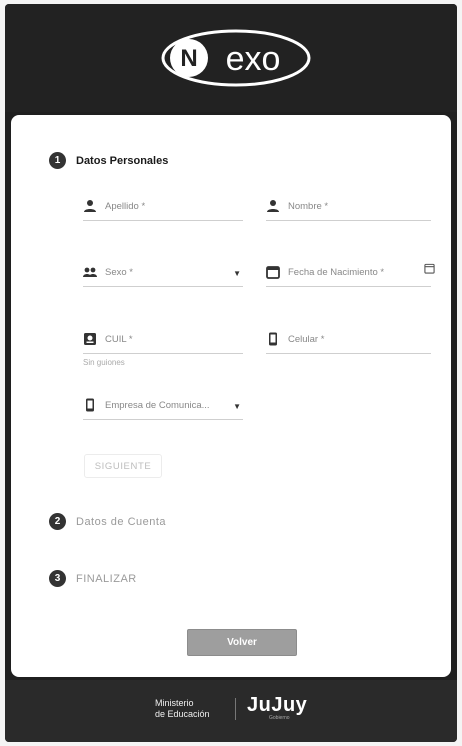 This screenshot has width=462, height=746. Describe the element at coordinates (348, 209) in the screenshot. I see `nombre-field: Nombre *` at that location.